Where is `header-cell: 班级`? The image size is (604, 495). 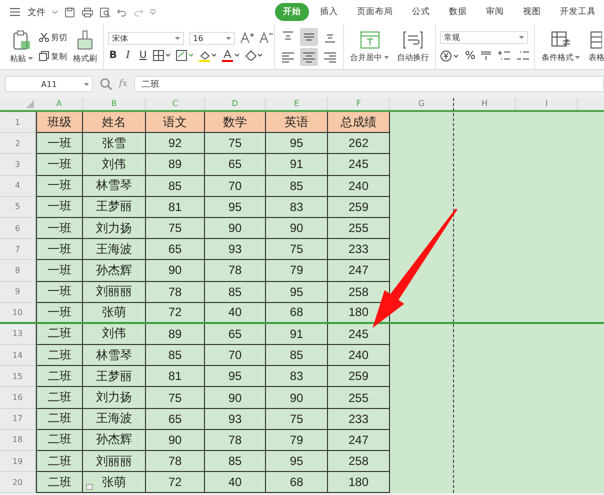 header-cell: 班级 is located at coordinates (59, 123).